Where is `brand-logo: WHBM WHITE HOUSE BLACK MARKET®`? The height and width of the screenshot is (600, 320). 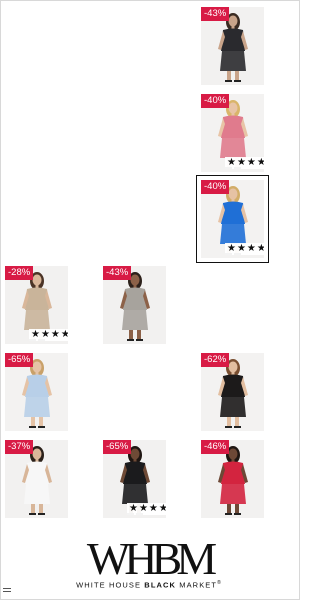
brand-logo: WHBM WHITE HOUSE BLACK MARKET® is located at coordinates (149, 563).